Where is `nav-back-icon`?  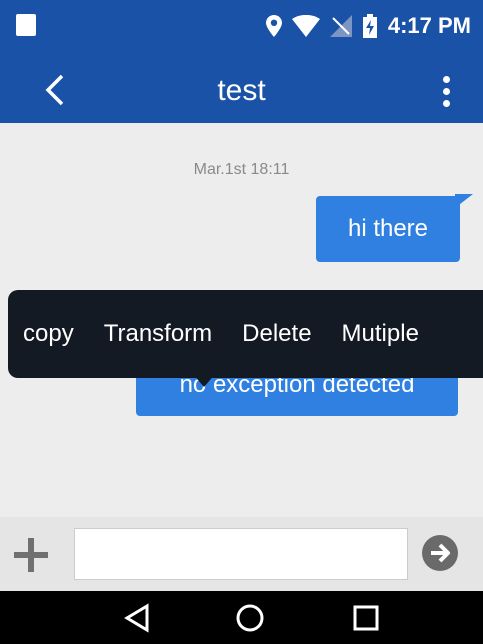 nav-back-icon is located at coordinates (137, 618).